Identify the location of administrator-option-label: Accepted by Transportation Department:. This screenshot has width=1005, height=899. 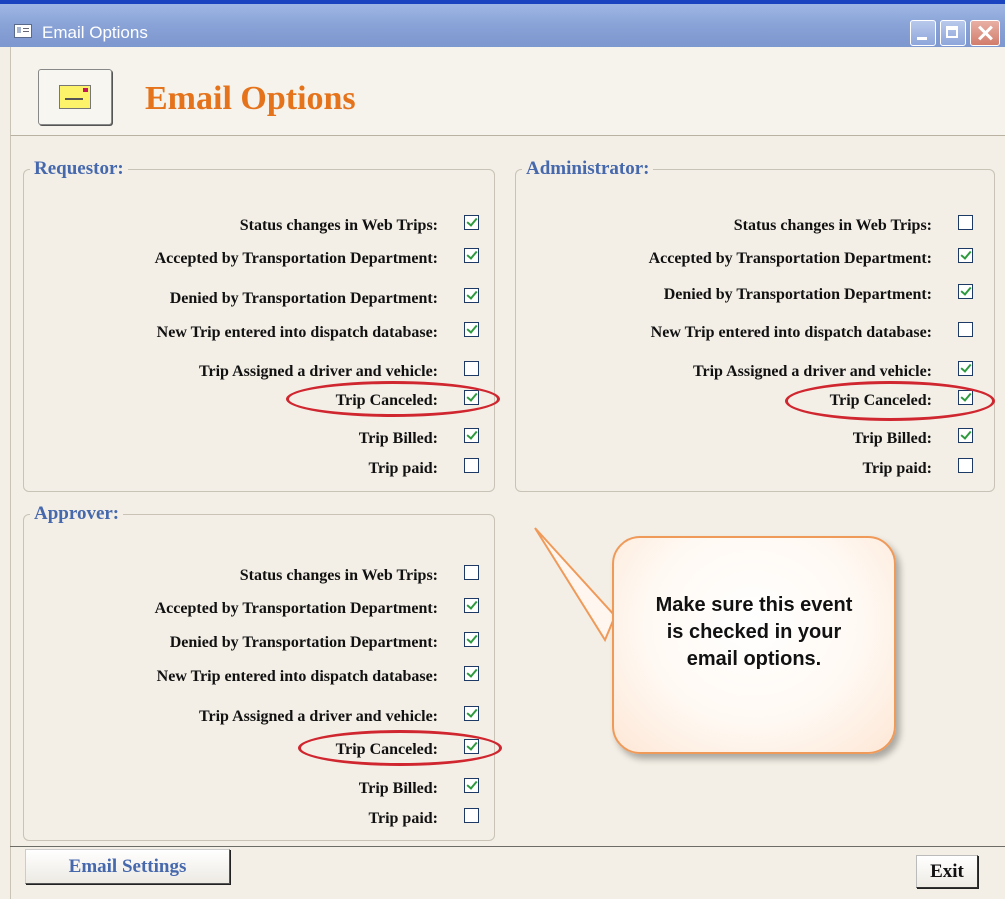
(790, 258).